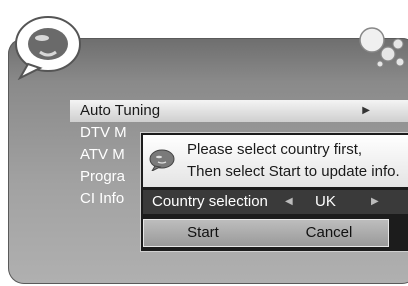  I want to click on menu-item-label: DTV M, so click(103, 132).